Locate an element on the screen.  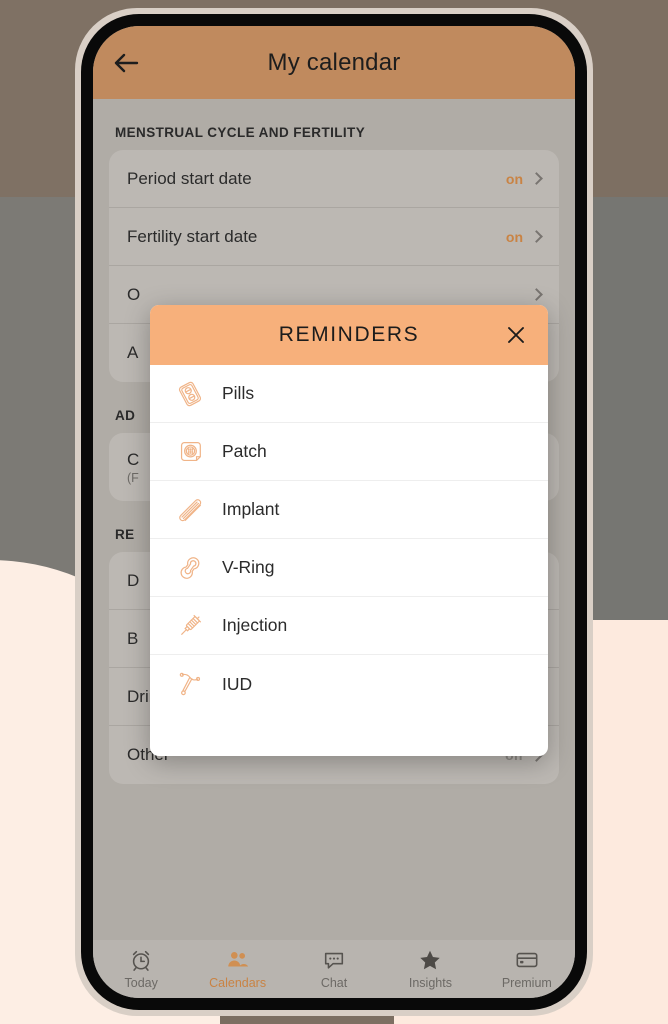
nav-item-insights: Insights is located at coordinates (430, 969).